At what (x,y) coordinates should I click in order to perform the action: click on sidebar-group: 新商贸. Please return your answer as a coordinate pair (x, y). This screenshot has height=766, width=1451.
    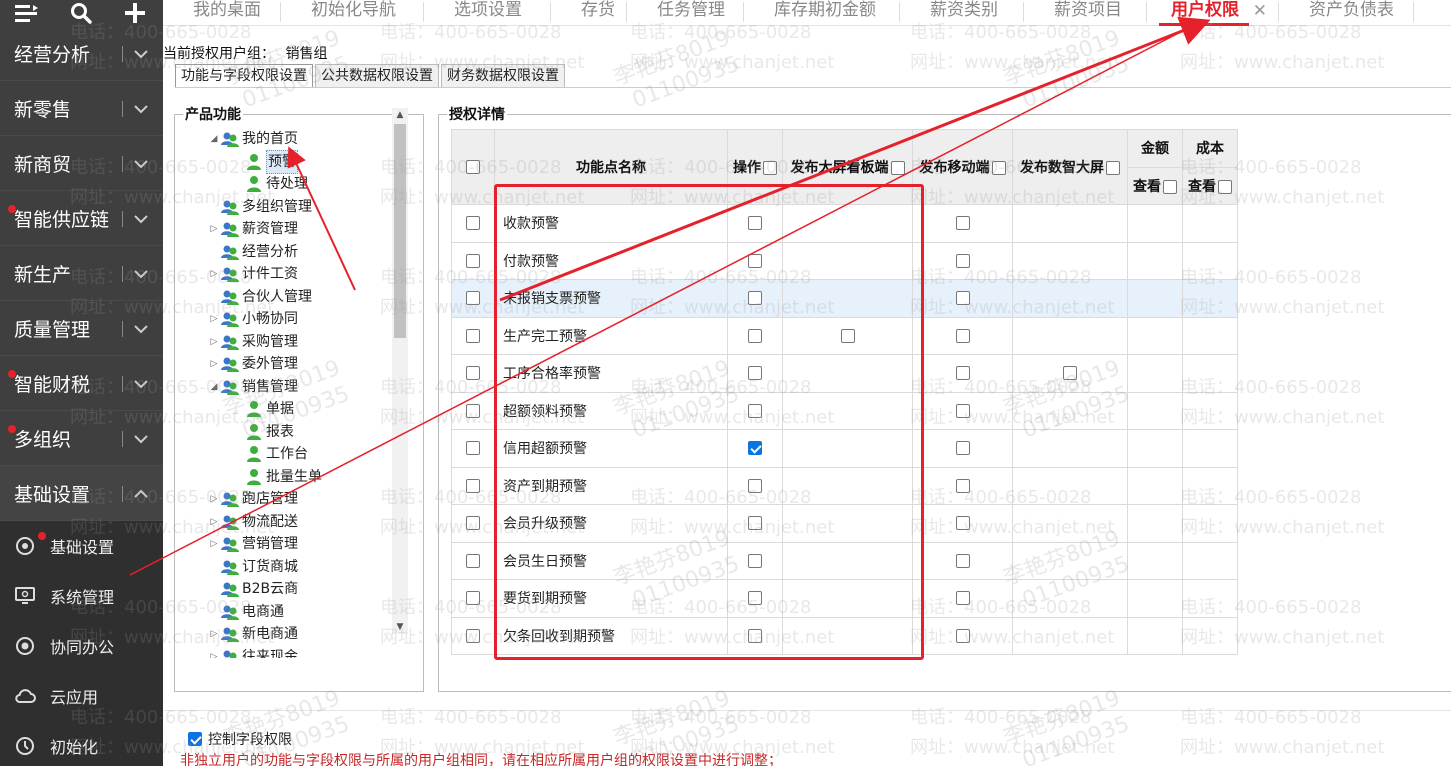
    Looking at the image, I should click on (81, 163).